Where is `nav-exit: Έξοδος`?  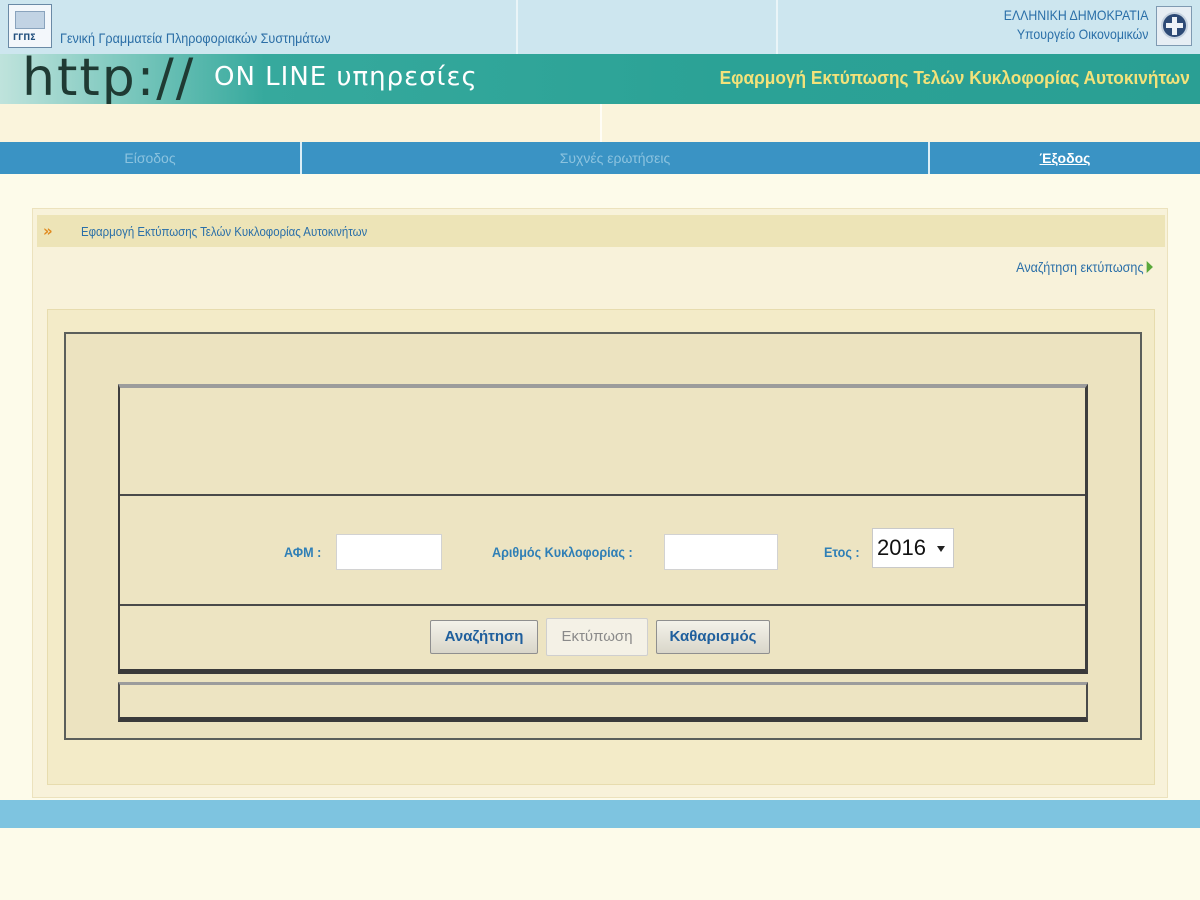 nav-exit: Έξοδος is located at coordinates (1065, 158).